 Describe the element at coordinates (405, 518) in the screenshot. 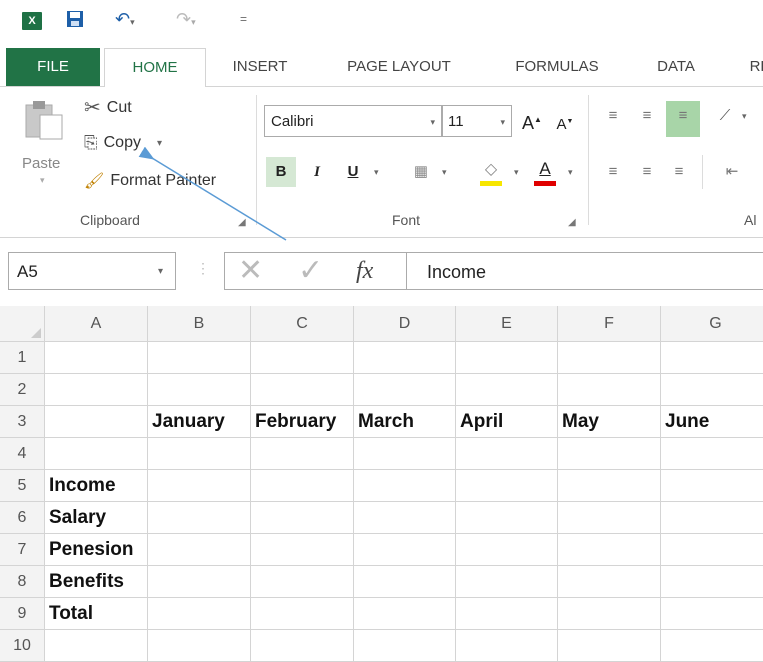

I see `cell-d6` at that location.